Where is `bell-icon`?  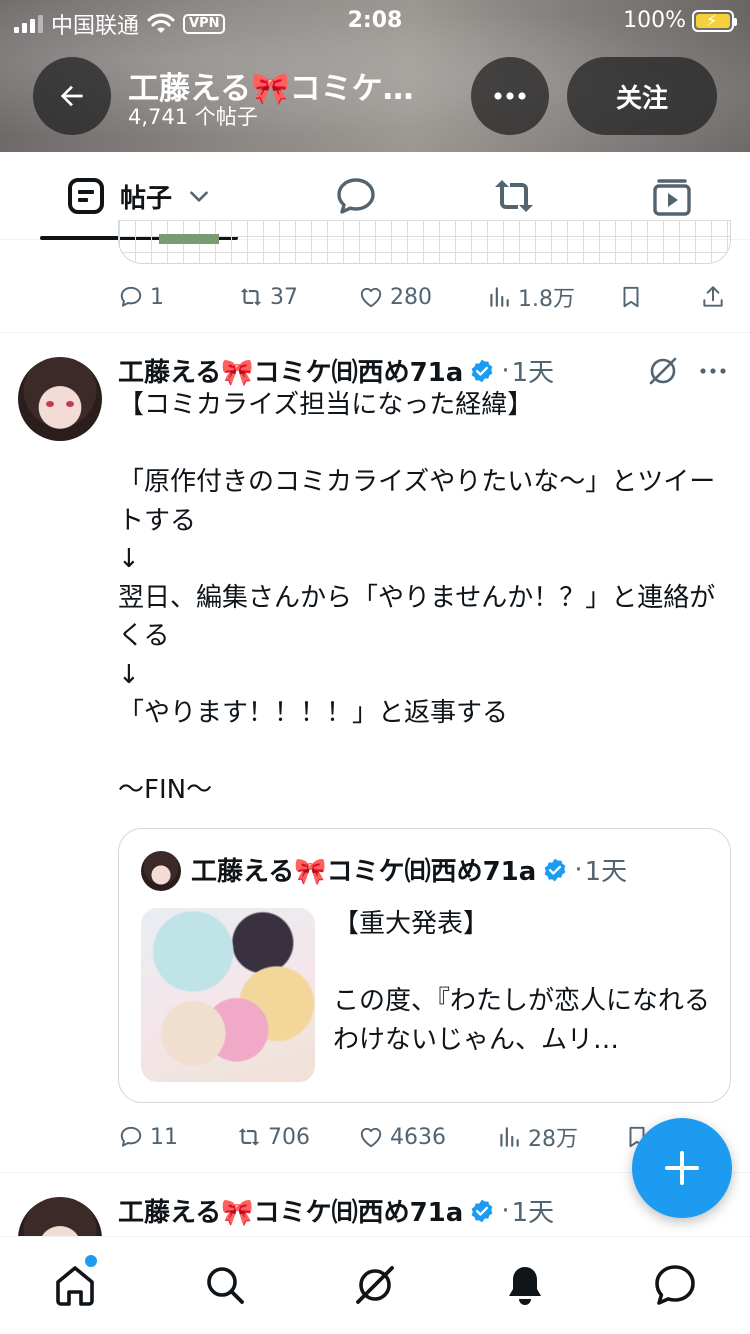
bell-icon is located at coordinates (525, 1286).